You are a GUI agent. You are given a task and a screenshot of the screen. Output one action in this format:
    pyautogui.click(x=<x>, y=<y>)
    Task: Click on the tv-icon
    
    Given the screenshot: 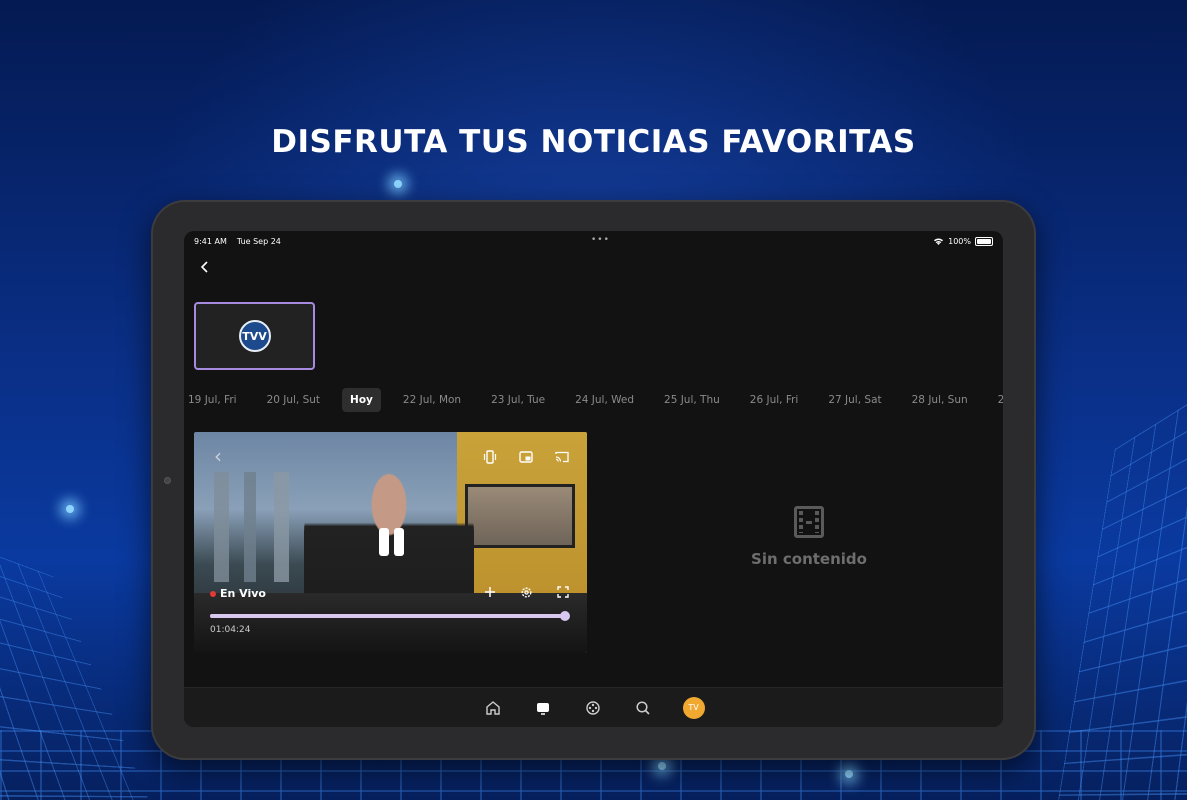 What is the action you would take?
    pyautogui.click(x=543, y=708)
    